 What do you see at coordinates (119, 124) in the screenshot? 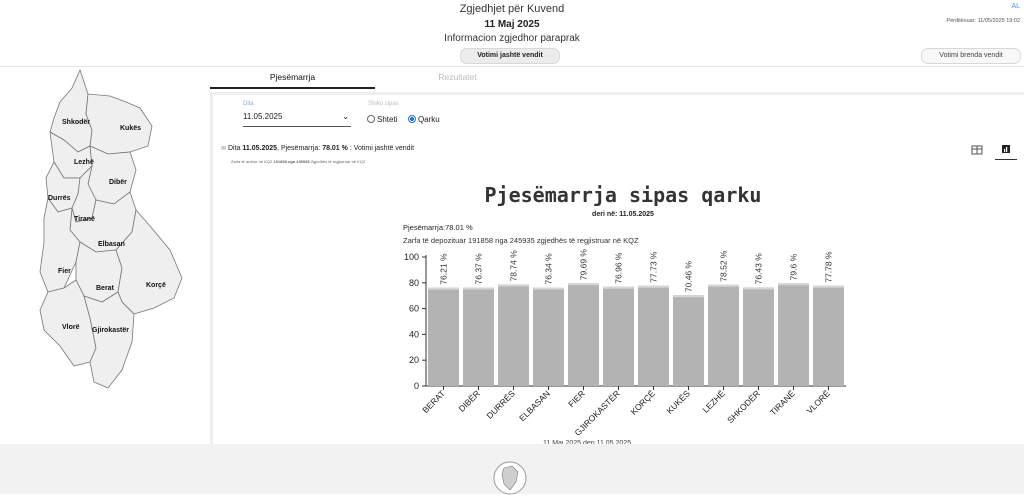
I see `region-kukes` at bounding box center [119, 124].